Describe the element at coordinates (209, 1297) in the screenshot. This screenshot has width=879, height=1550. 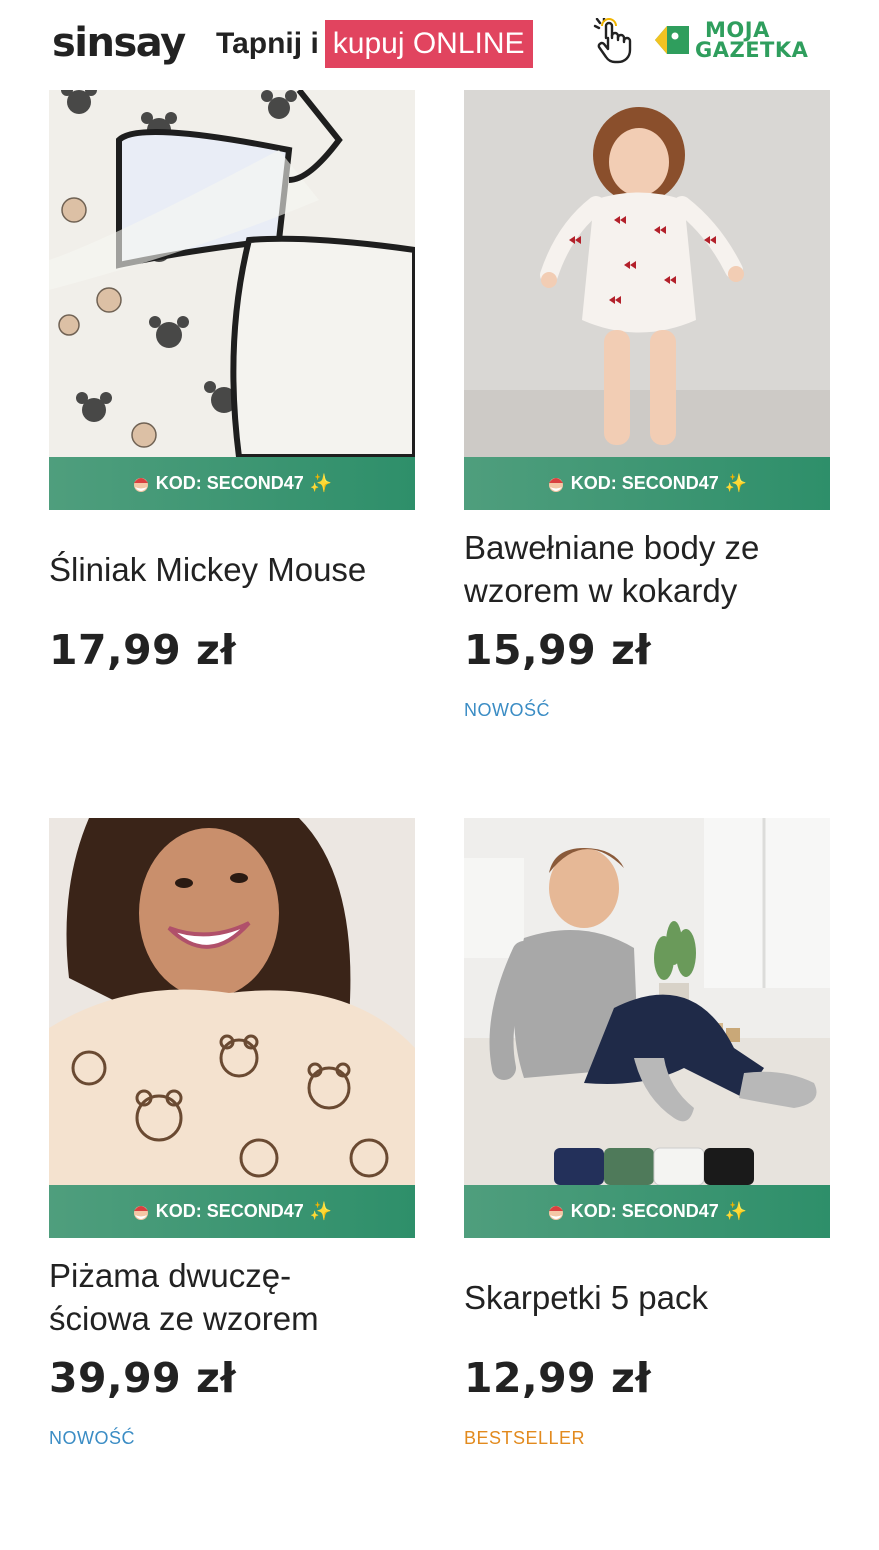
I see `product-title: Piżama dwuczę-ściowa ze wzorem` at that location.